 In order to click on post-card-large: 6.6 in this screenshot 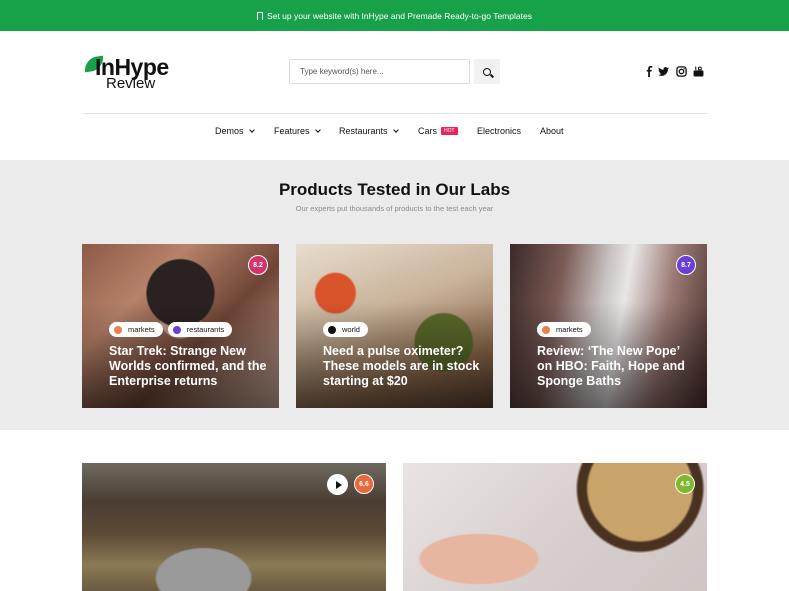, I will do `click(234, 527)`.